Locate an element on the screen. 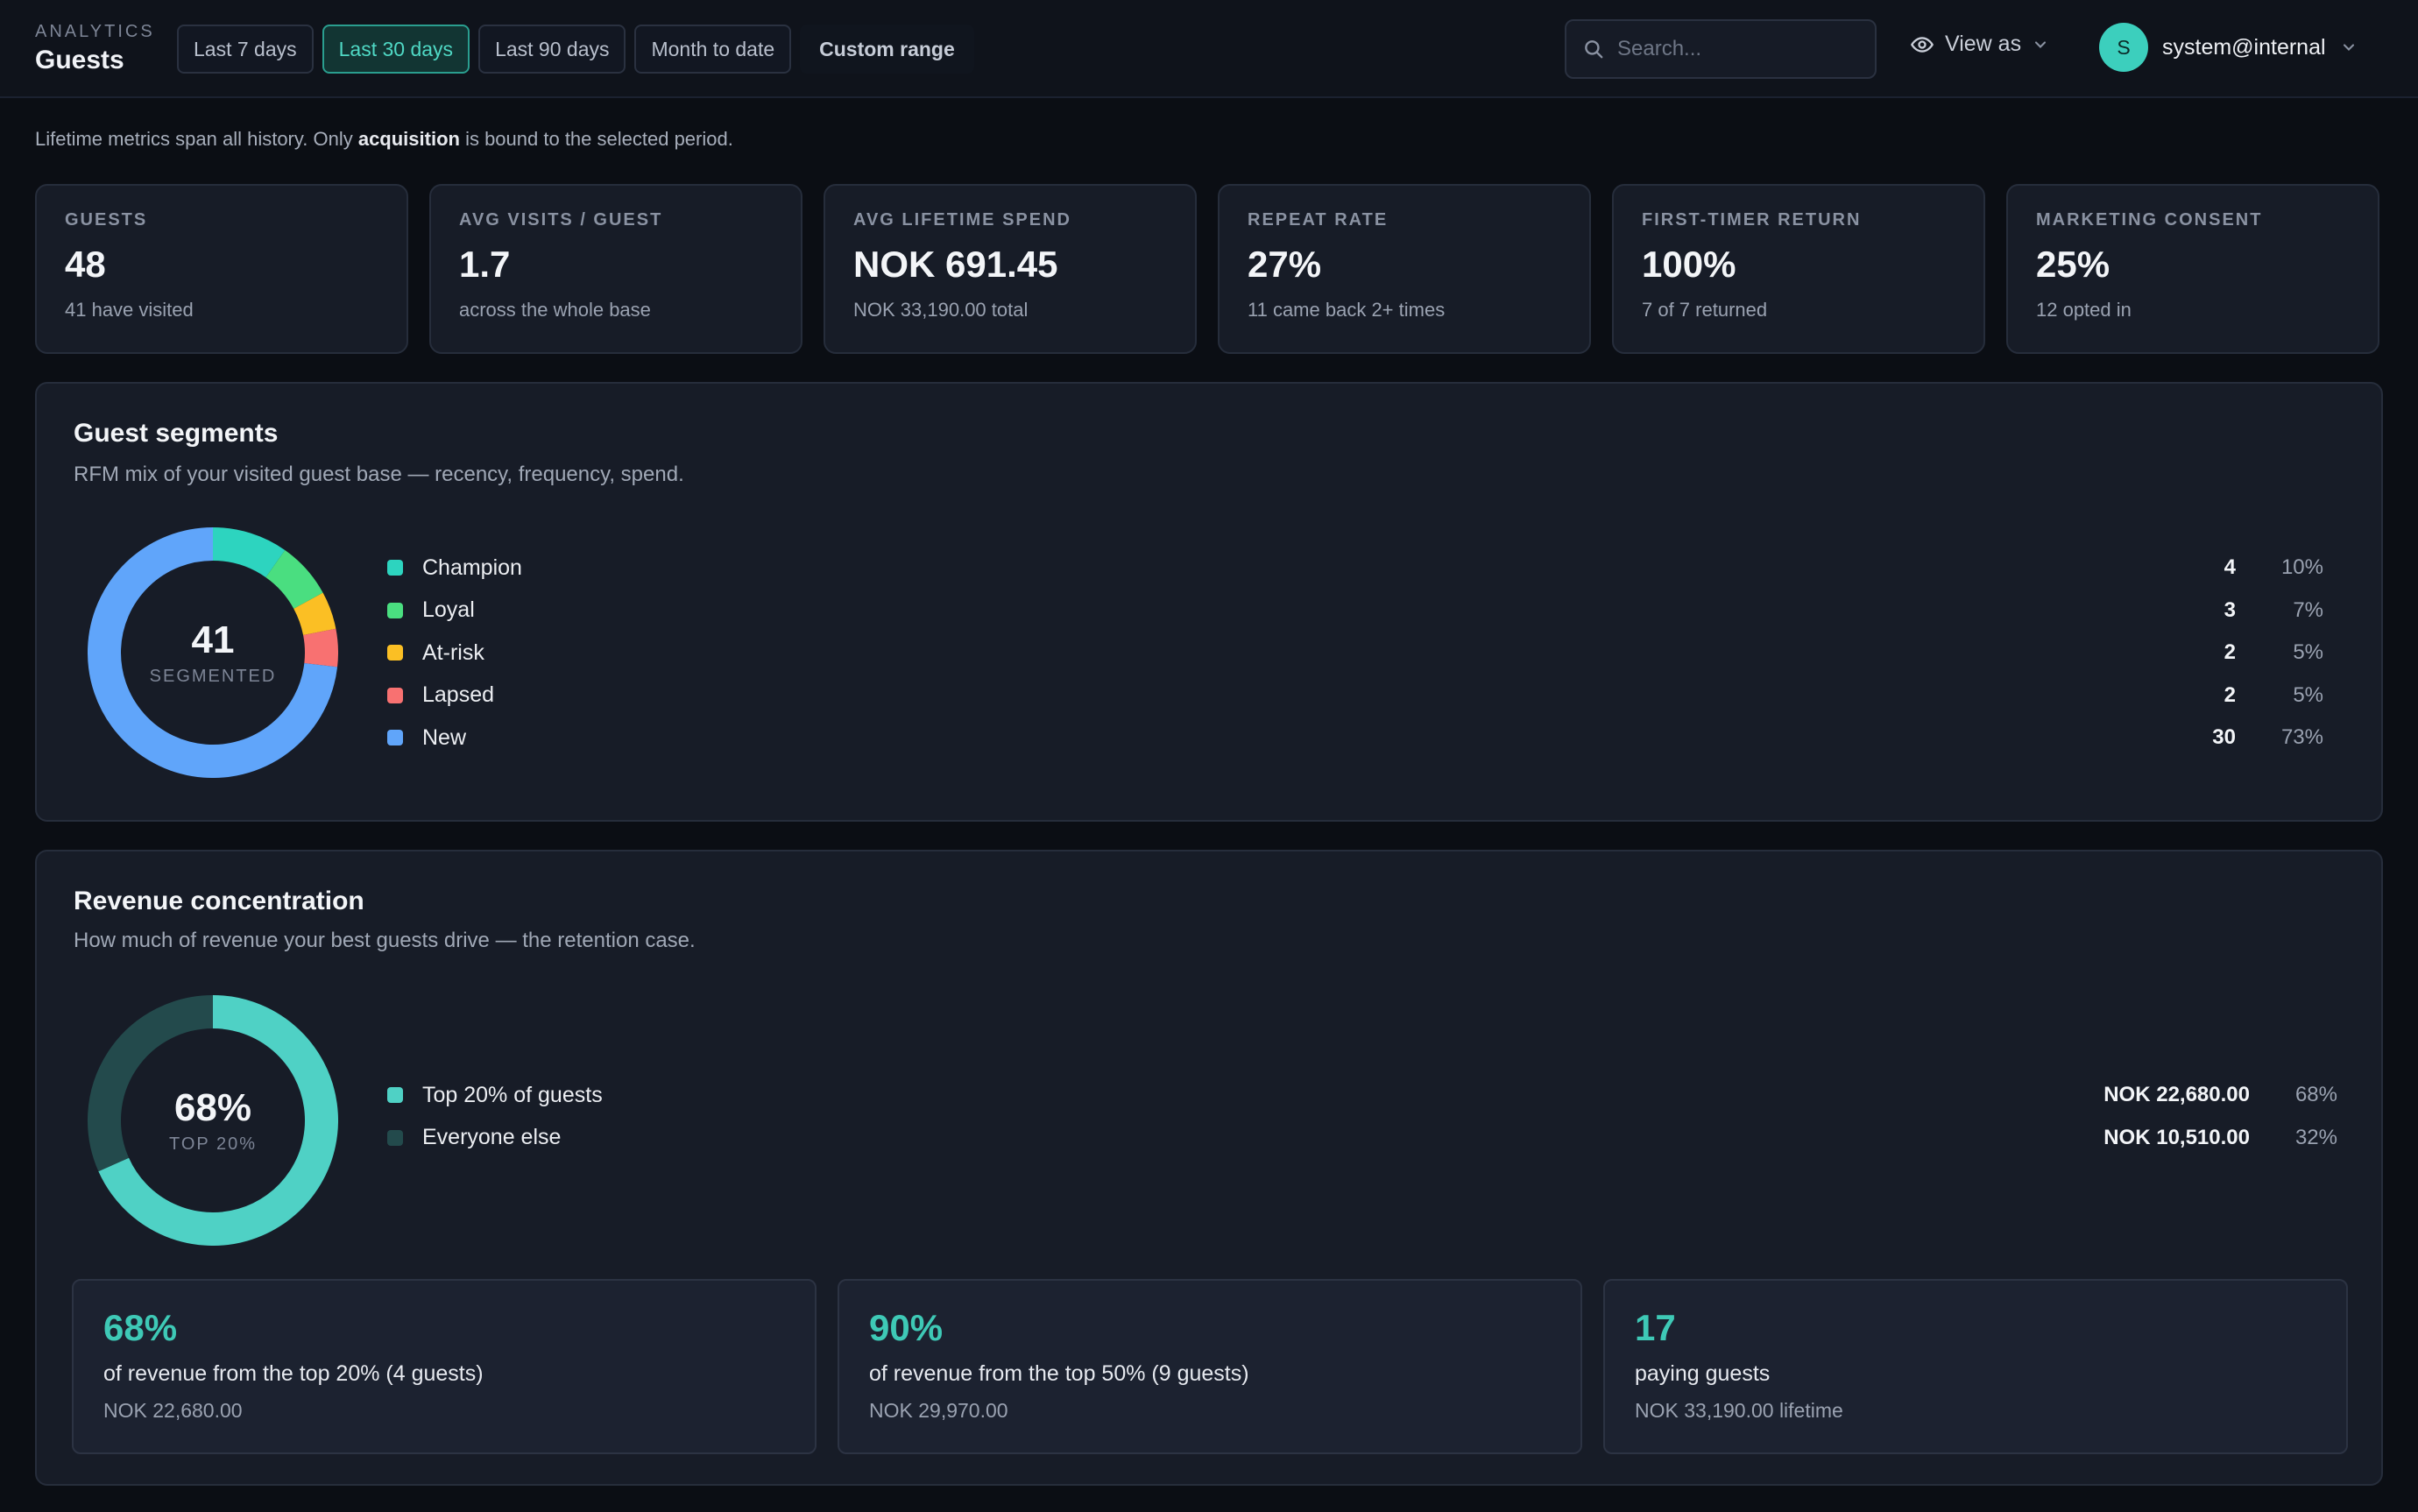 This screenshot has width=2418, height=1512. donut-center-label: TOP 20% is located at coordinates (213, 1144).